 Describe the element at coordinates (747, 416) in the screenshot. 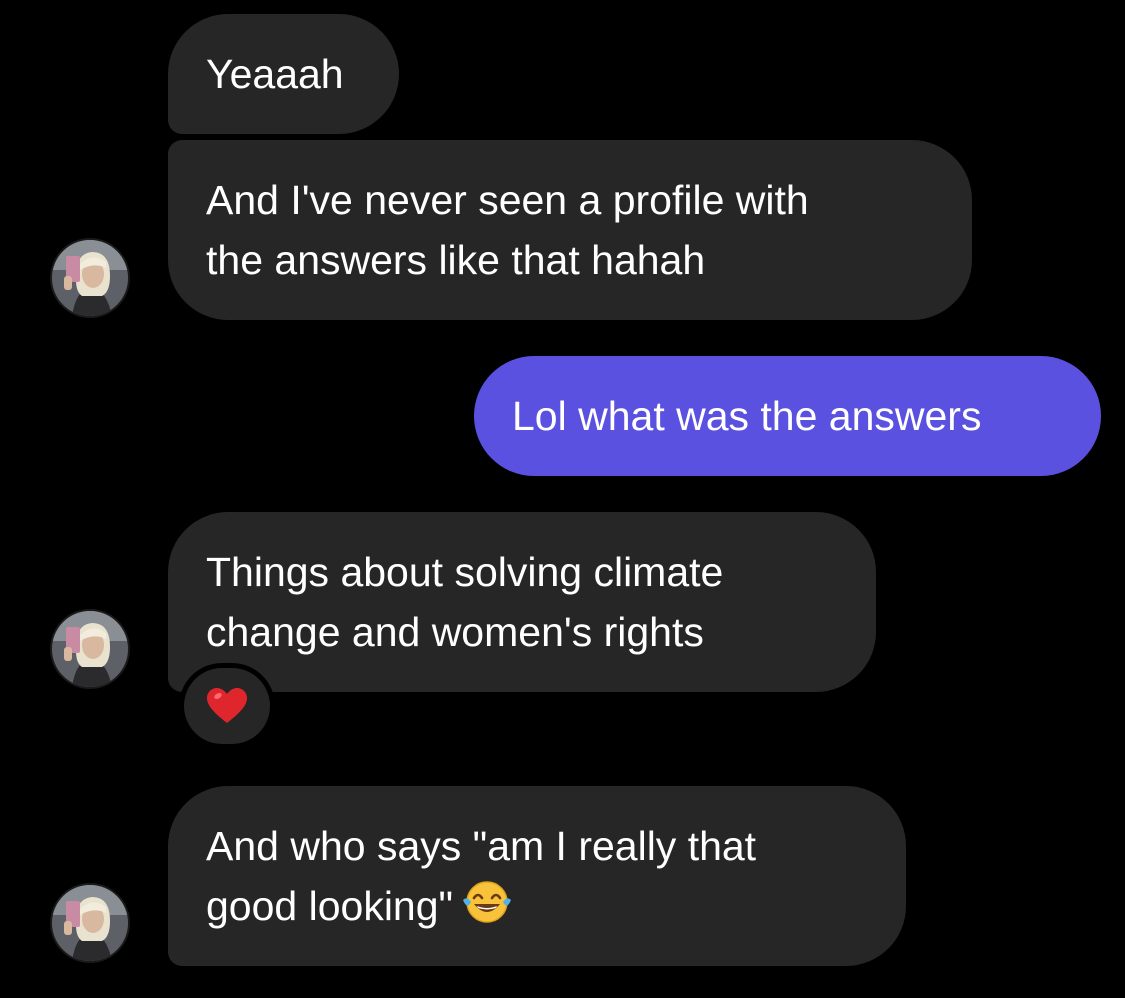

I see `message-text: Lol what was the answers` at that location.